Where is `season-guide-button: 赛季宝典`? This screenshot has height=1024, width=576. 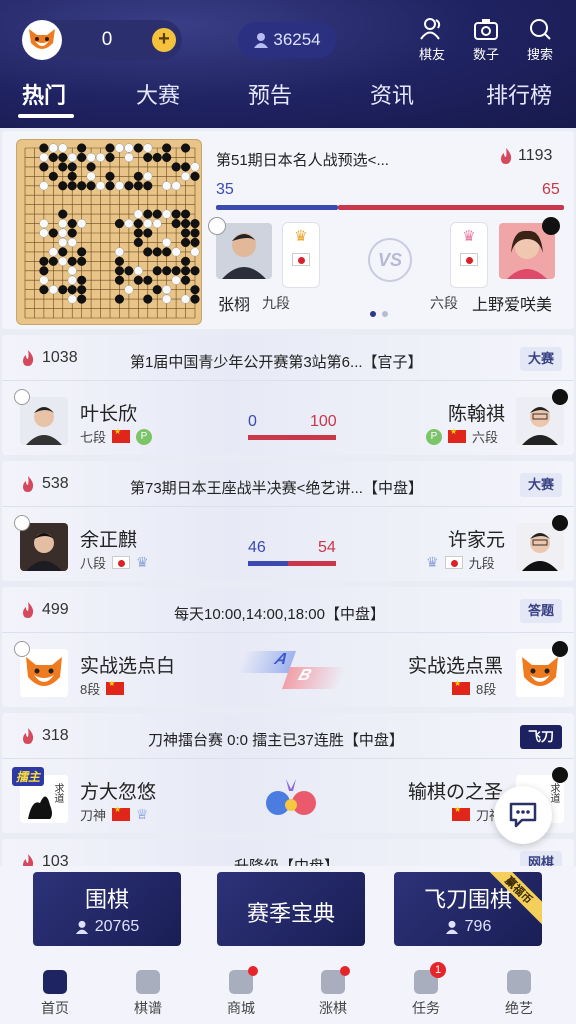 season-guide-button: 赛季宝典 is located at coordinates (291, 909).